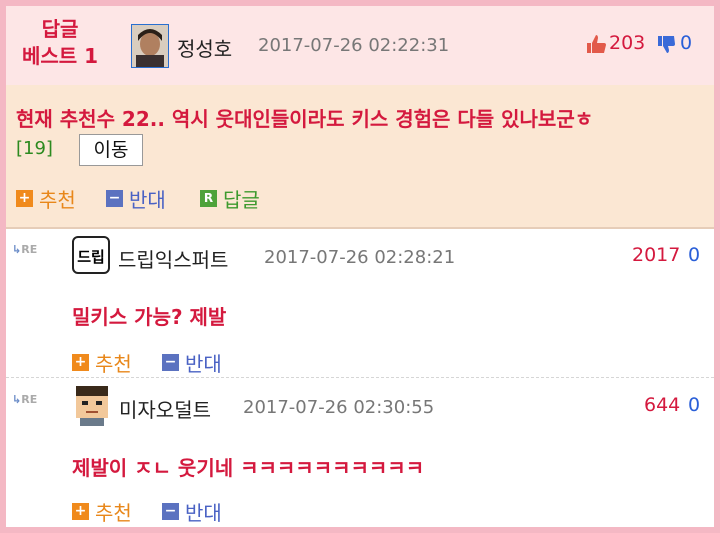  I want to click on timestamp: 2017-07-26 02:22:31, so click(354, 45).